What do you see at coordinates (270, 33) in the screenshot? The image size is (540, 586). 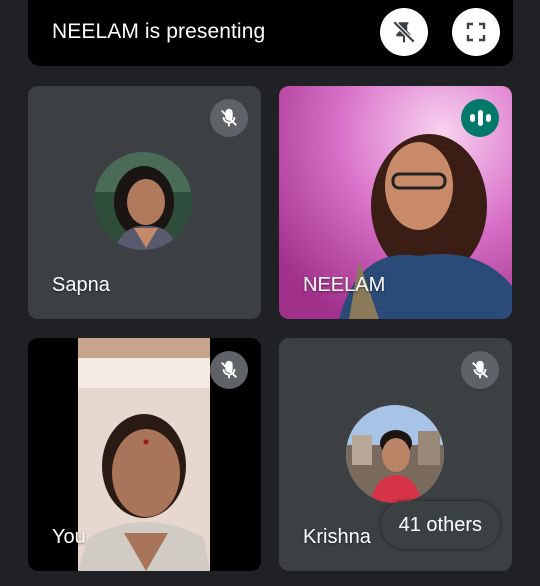 I see `presenting-banner: NEELAM is presenting` at bounding box center [270, 33].